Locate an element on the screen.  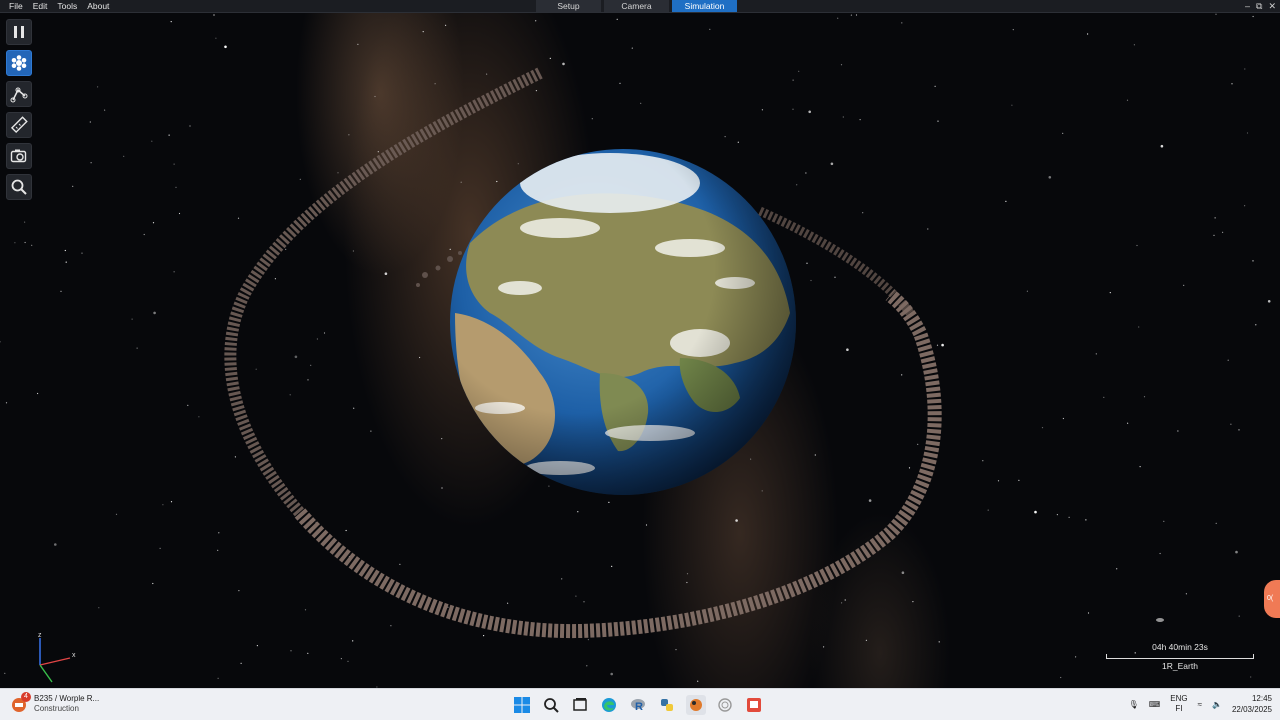
axes-gizmo: z x is located at coordinates (60, 660).